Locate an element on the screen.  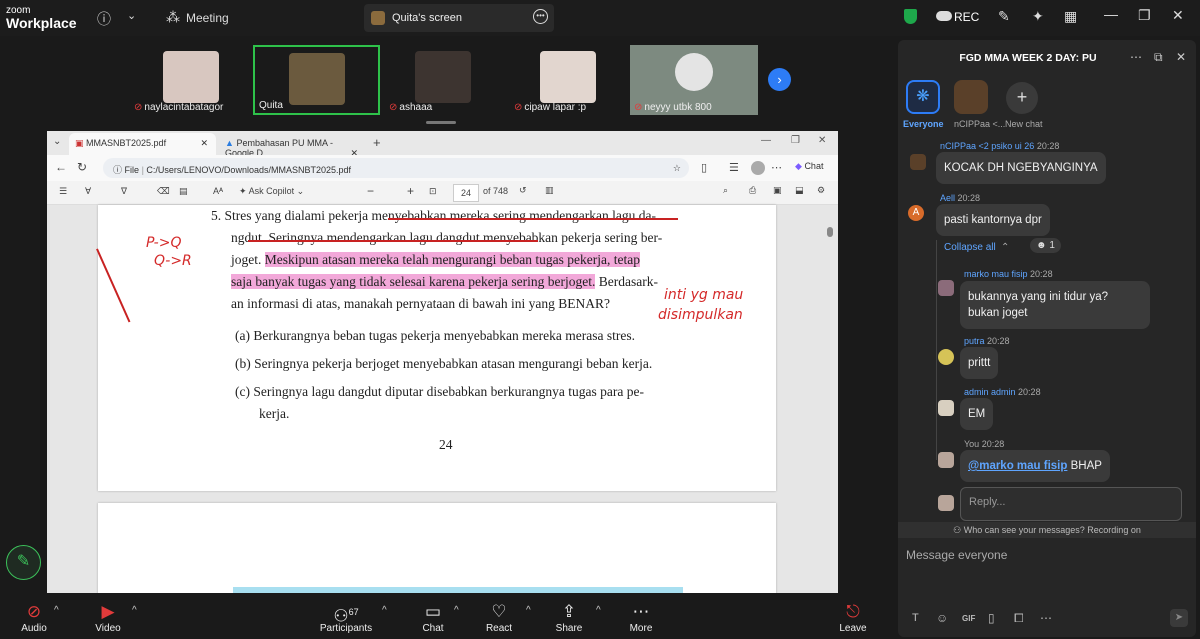
rotate-icon: ↺ is located at coordinates (523, 190).